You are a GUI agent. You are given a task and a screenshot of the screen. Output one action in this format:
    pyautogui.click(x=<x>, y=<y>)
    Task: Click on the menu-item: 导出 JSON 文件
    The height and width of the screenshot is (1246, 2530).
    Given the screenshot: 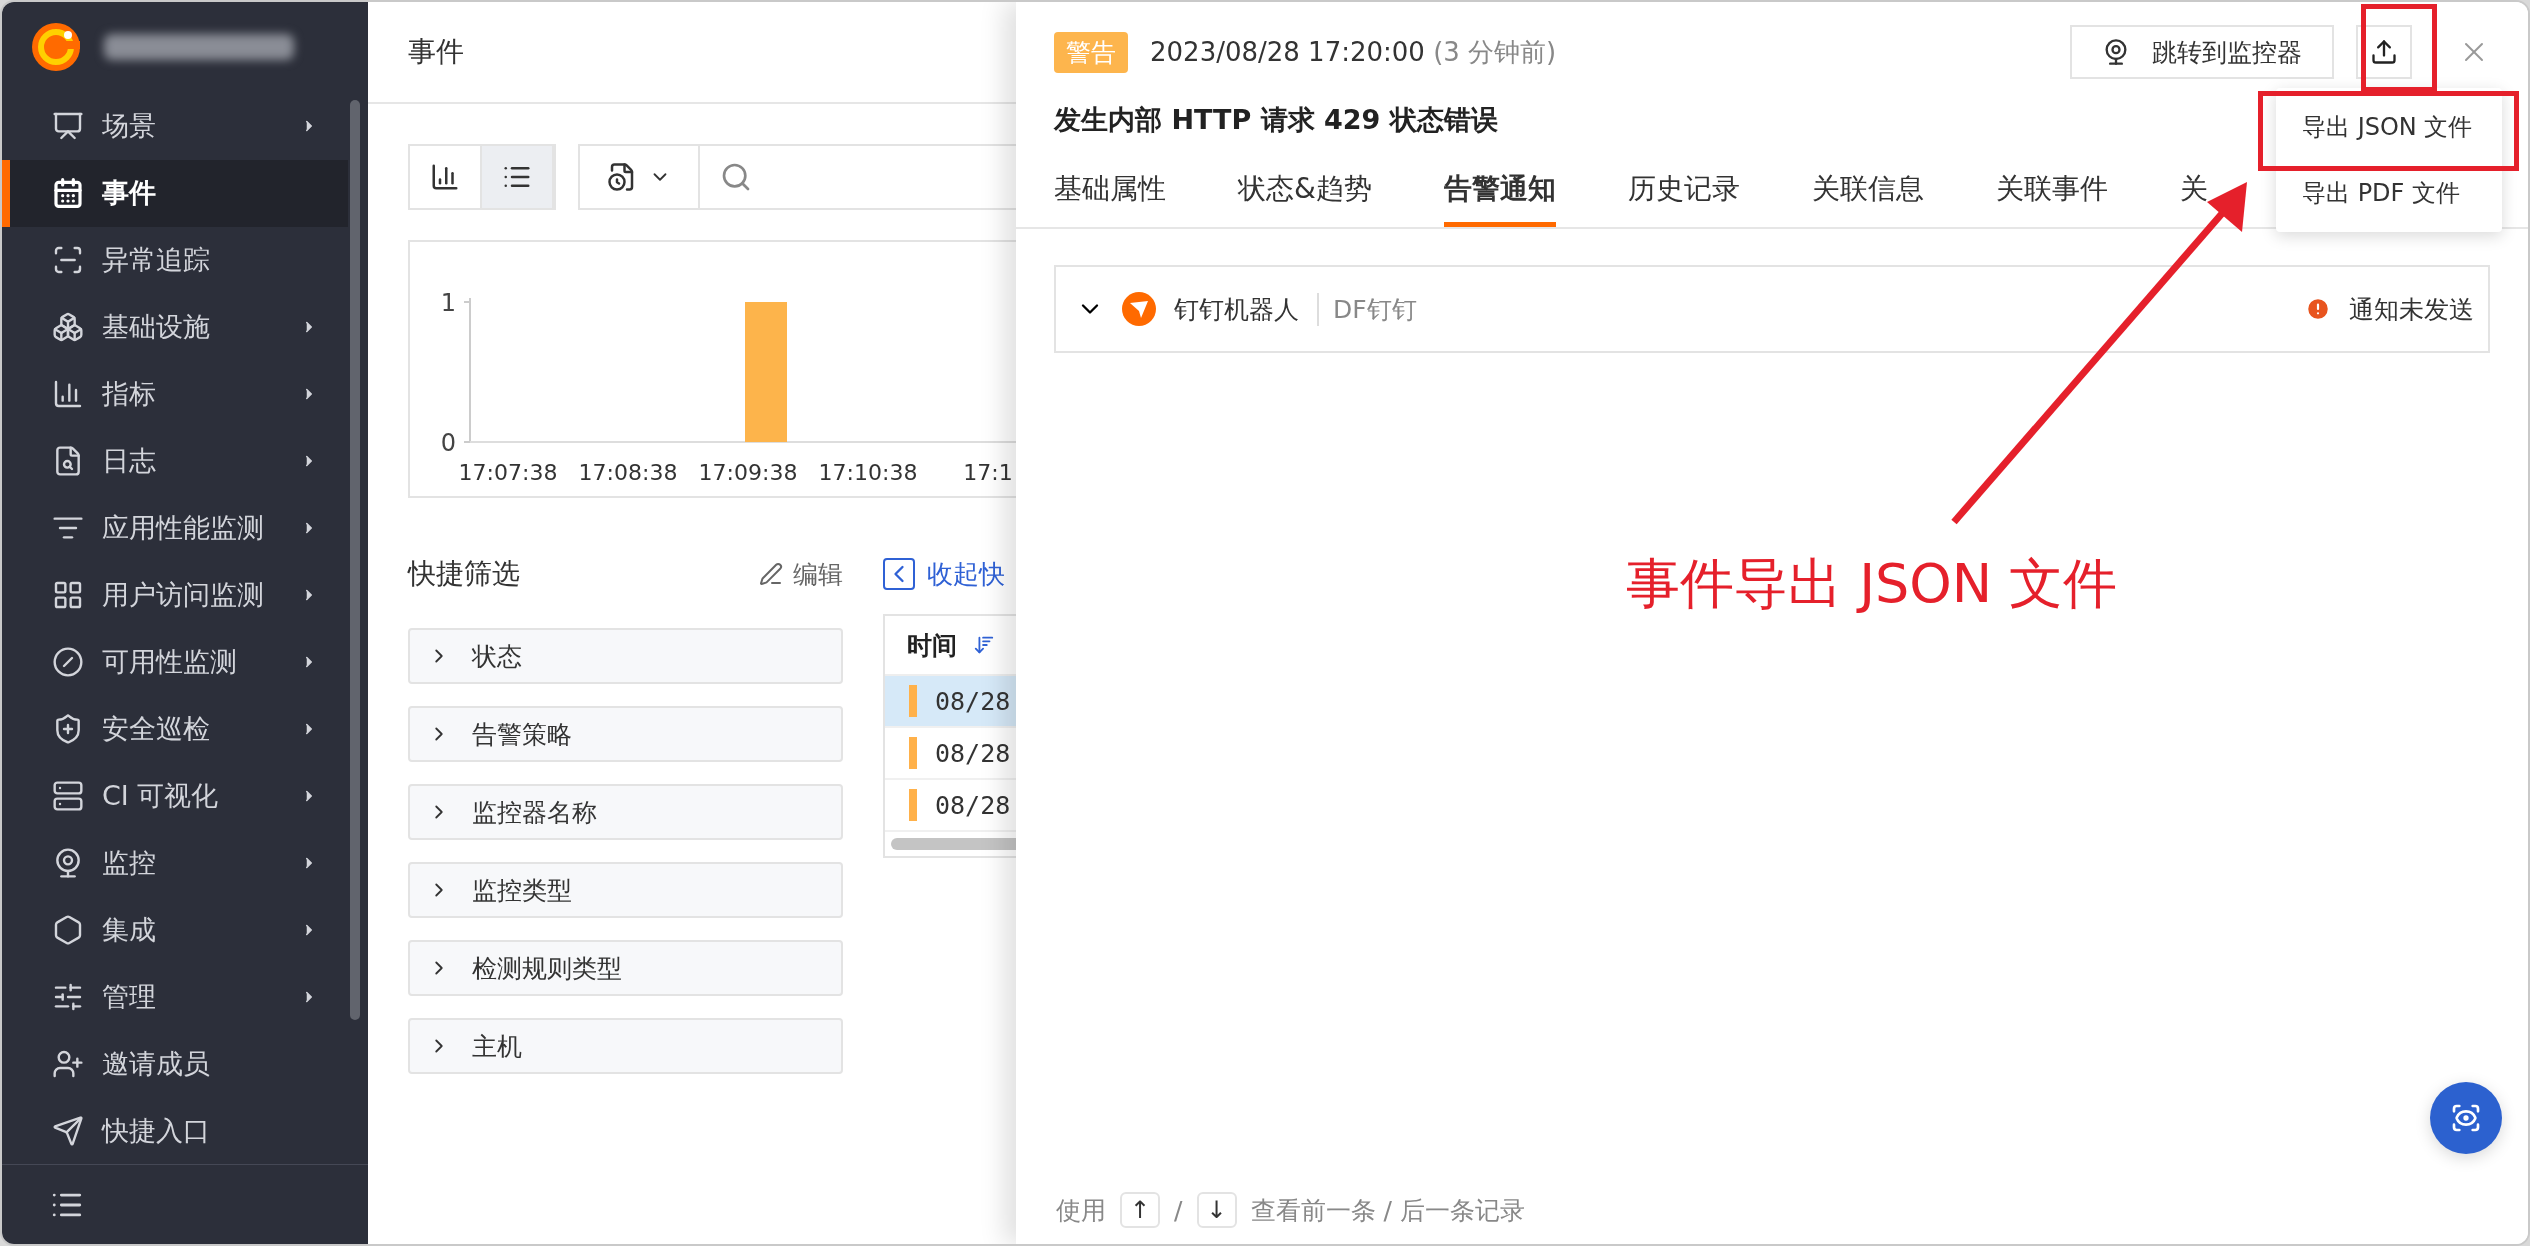 What is the action you would take?
    pyautogui.click(x=2389, y=127)
    